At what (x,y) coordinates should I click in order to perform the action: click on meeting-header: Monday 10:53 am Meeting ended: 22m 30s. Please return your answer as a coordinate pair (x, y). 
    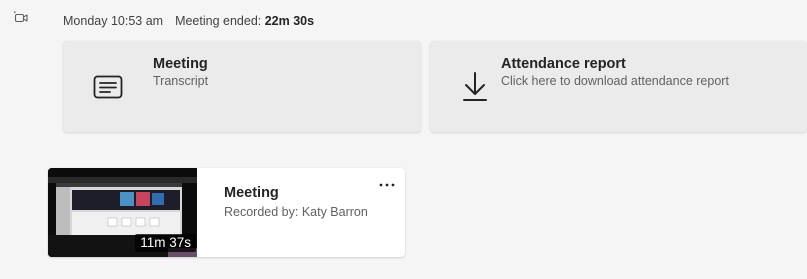
    Looking at the image, I should click on (188, 21).